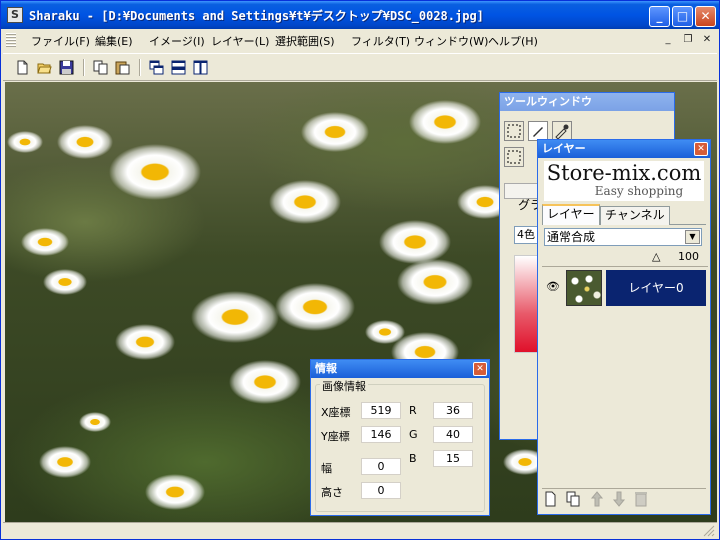 The width and height of the screenshot is (720, 540). I want to click on eye-visibility-icon: 👁, so click(553, 288).